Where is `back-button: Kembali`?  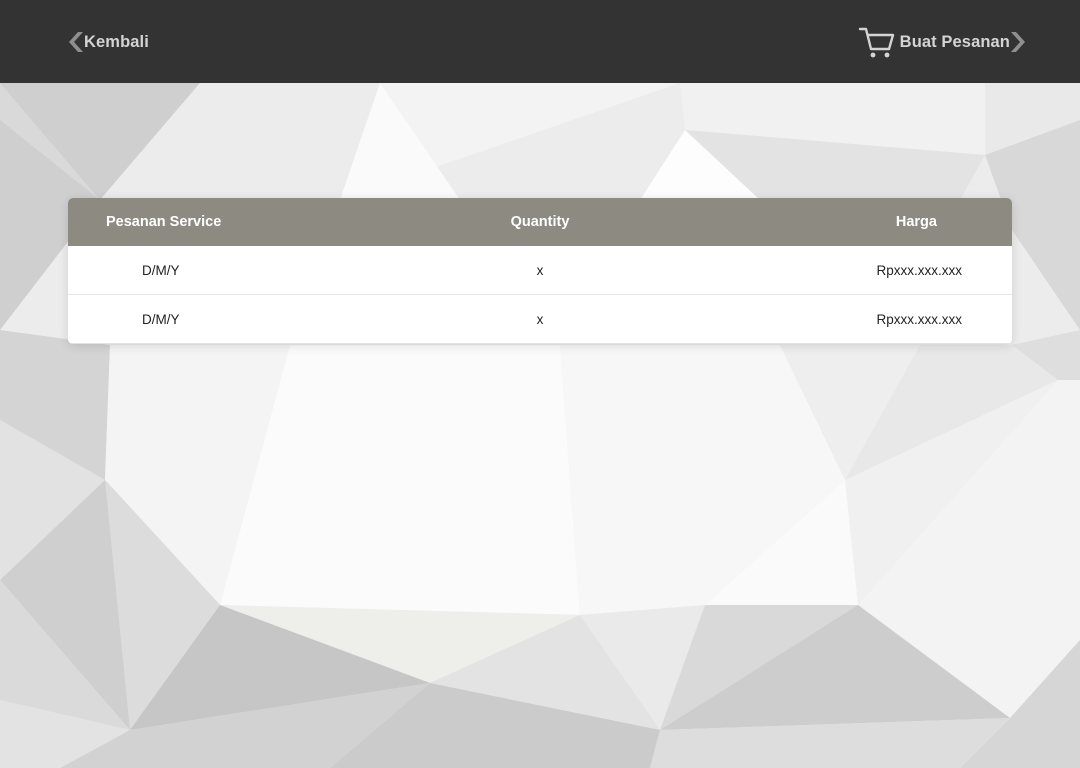 back-button: Kembali is located at coordinates (107, 42).